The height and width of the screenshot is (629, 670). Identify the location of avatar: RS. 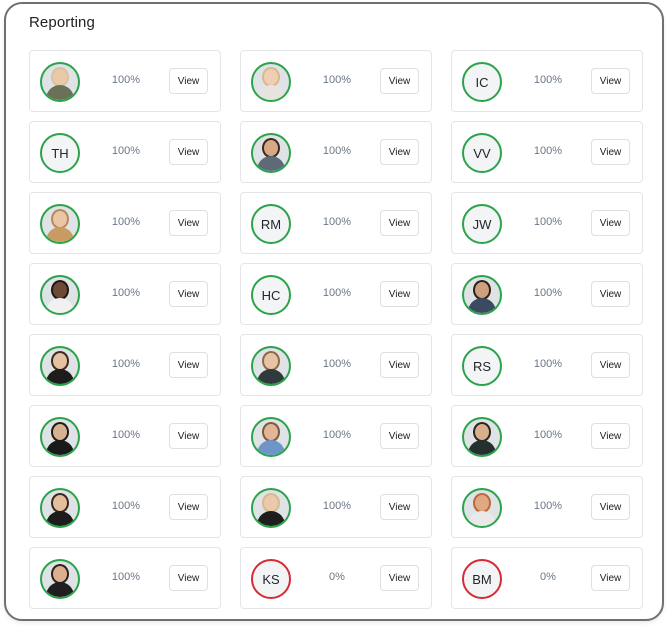
(482, 366).